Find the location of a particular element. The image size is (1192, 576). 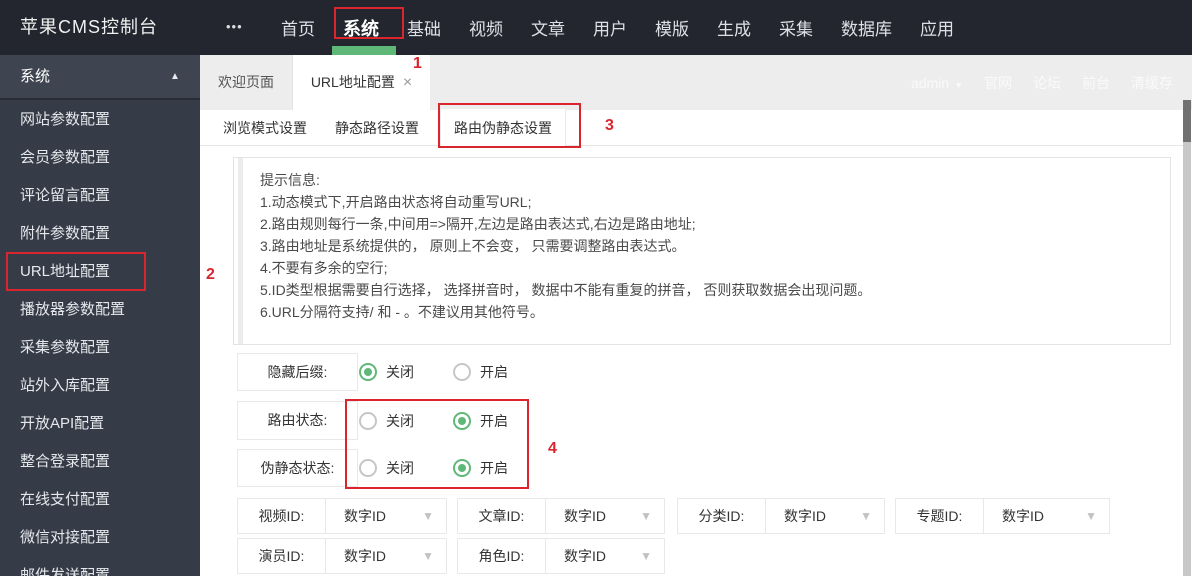

sidebar-item-attachment-params: 附件参数配置 is located at coordinates (100, 234).